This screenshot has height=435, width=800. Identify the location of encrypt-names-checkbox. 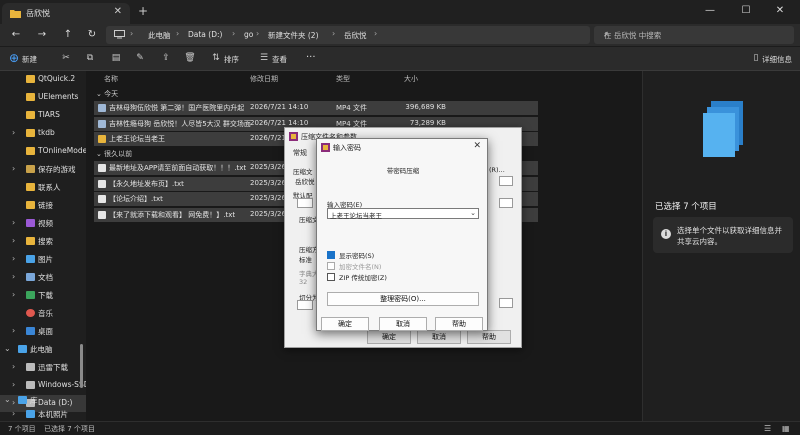
(331, 266).